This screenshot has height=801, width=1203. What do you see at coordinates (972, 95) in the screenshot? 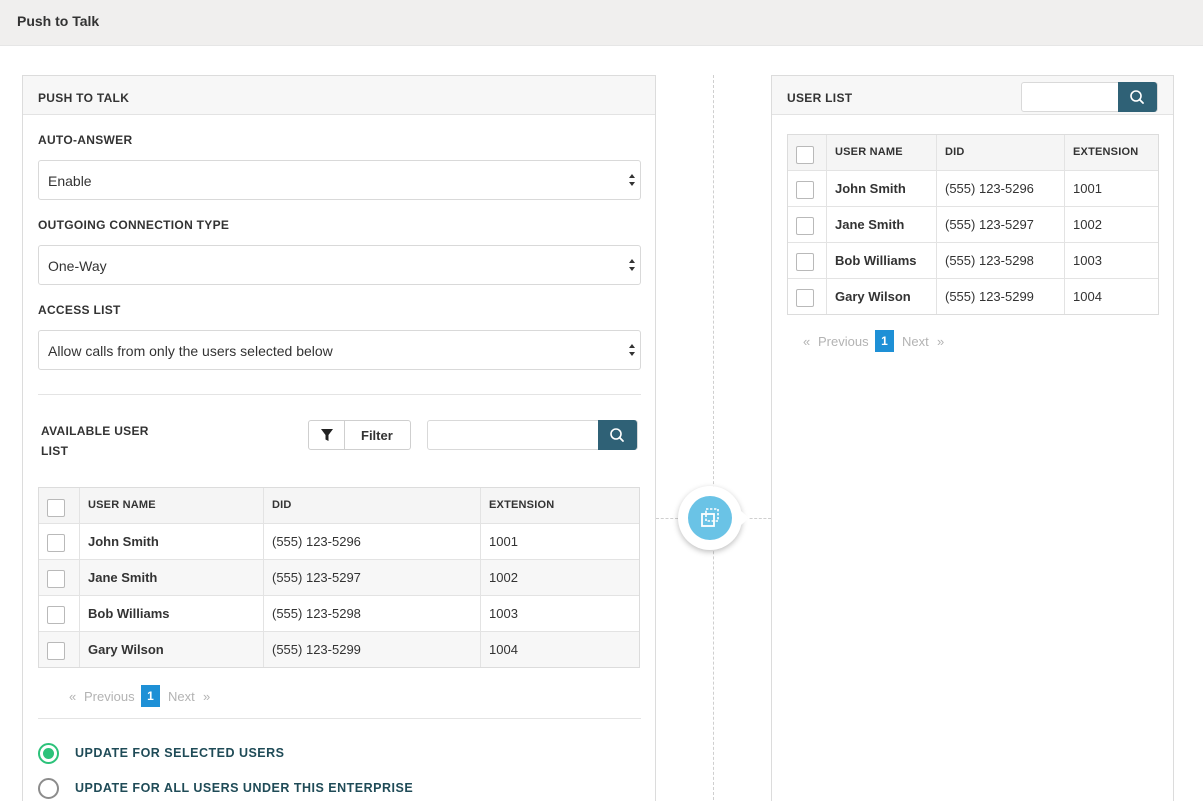
I see `panel-header: USER LIST` at bounding box center [972, 95].